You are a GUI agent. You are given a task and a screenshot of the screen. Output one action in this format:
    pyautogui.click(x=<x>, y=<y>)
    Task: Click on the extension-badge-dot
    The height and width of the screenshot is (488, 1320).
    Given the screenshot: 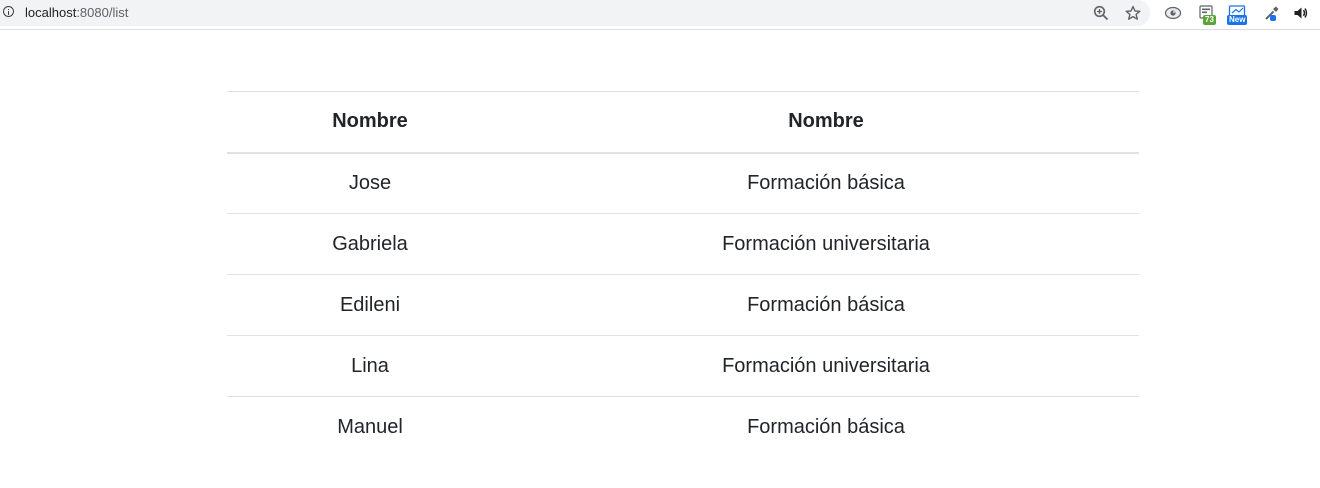 What is the action you would take?
    pyautogui.click(x=1273, y=18)
    